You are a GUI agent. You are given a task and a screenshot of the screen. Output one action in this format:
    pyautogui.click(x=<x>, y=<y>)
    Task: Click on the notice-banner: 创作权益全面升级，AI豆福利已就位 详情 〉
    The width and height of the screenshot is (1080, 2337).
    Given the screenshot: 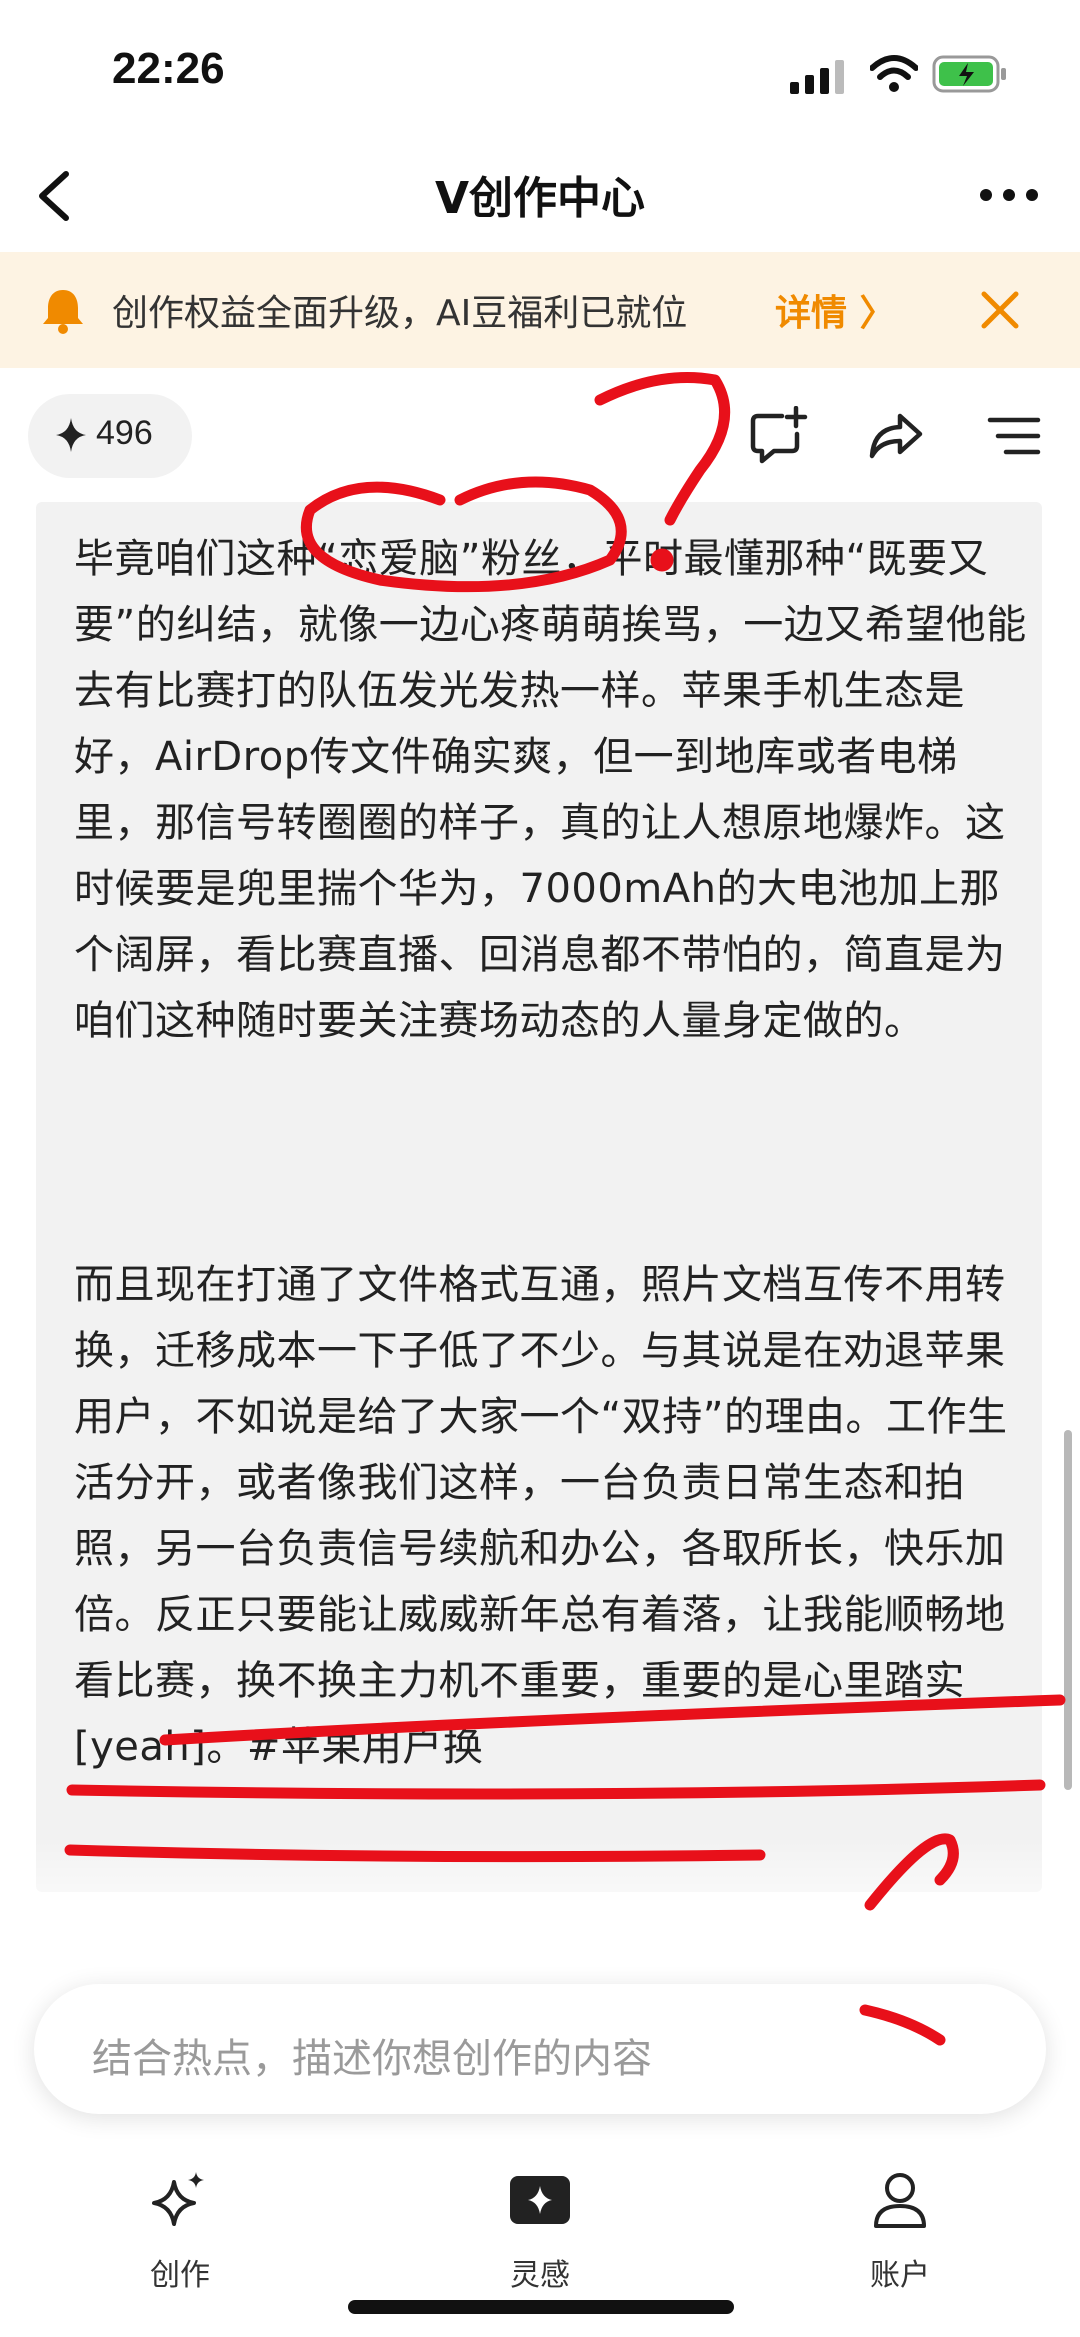 What is the action you would take?
    pyautogui.click(x=540, y=310)
    